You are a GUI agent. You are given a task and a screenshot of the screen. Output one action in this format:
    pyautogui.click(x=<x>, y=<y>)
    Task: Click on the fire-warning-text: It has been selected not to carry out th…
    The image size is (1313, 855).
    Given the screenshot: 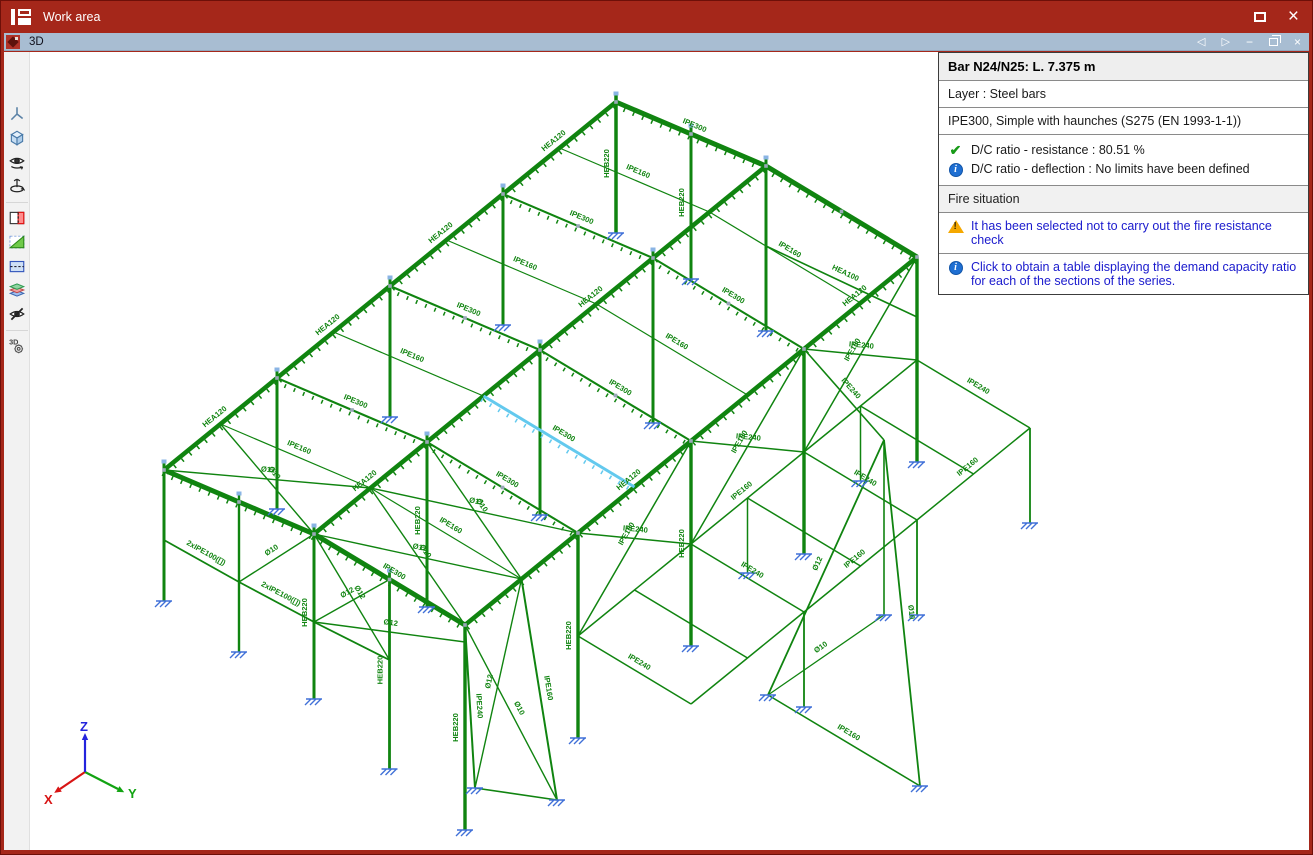 What is the action you would take?
    pyautogui.click(x=1121, y=233)
    